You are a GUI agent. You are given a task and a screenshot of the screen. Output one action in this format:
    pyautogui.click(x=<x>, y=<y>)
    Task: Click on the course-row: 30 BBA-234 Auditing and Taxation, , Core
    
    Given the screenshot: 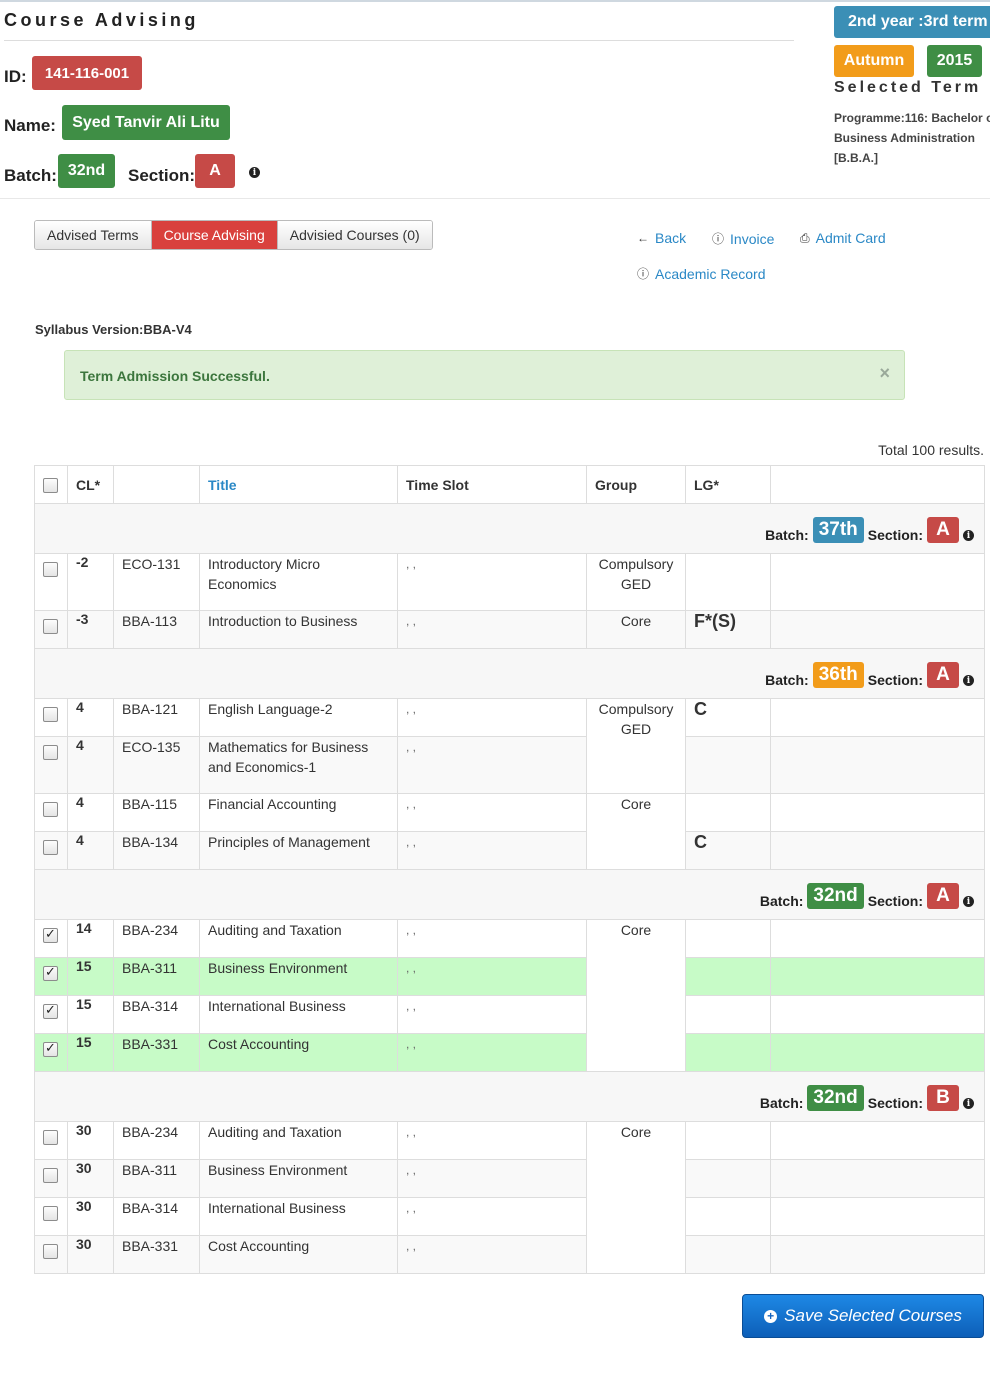 What is the action you would take?
    pyautogui.click(x=509, y=1197)
    